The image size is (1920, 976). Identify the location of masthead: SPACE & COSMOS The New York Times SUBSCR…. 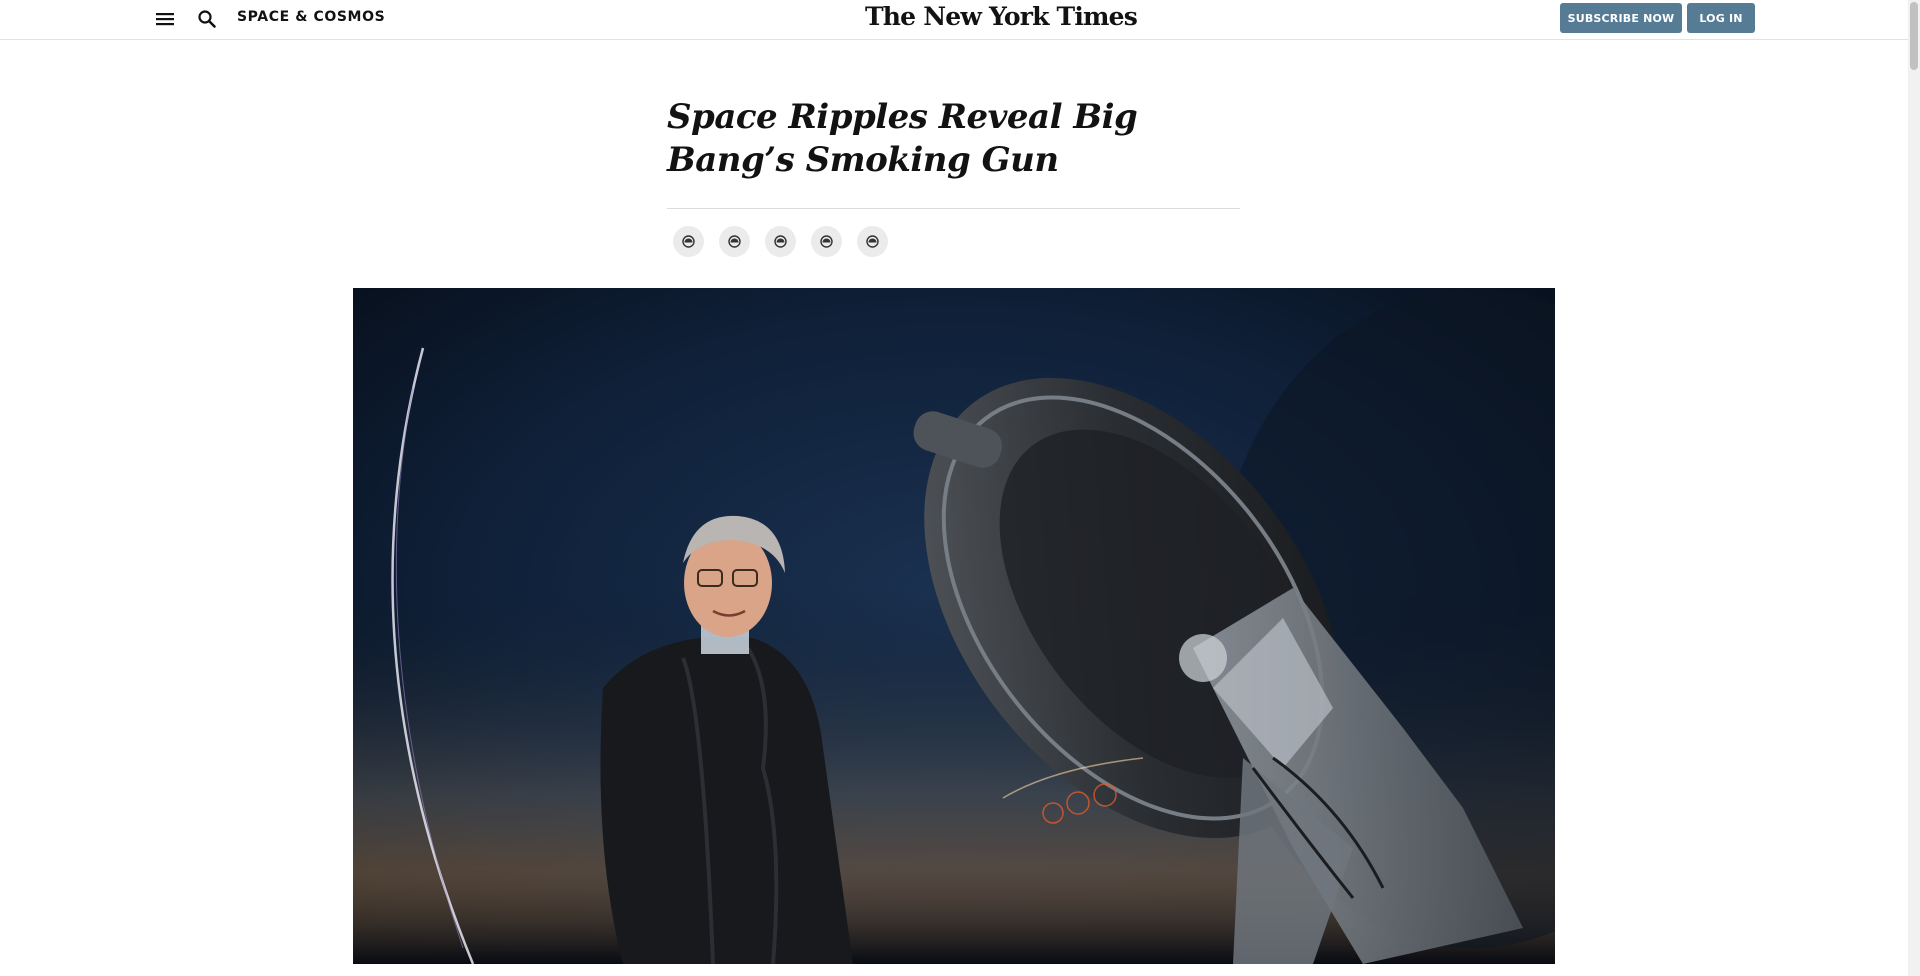
(954, 20).